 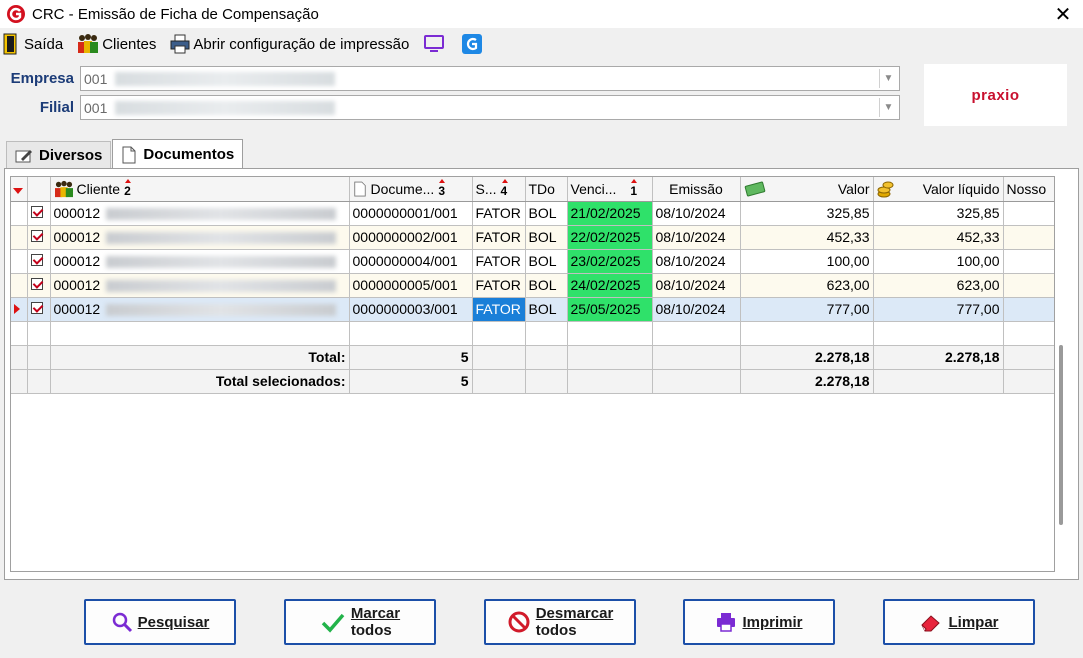 I want to click on mark-all-button: Marcar todos, so click(x=360, y=622).